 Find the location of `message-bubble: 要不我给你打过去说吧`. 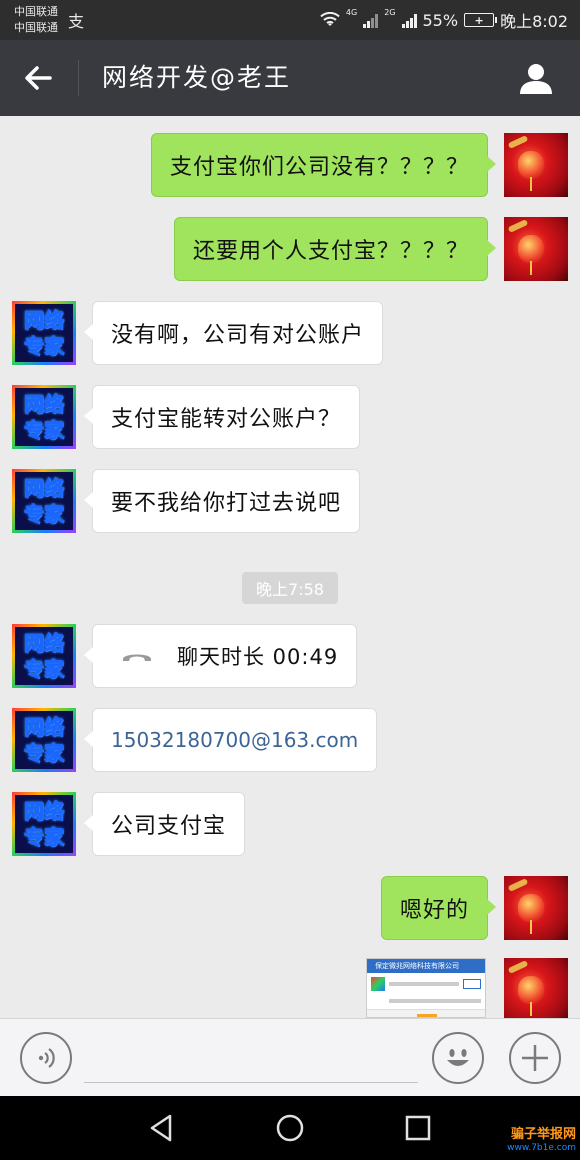

message-bubble: 要不我给你打过去说吧 is located at coordinates (222, 501).